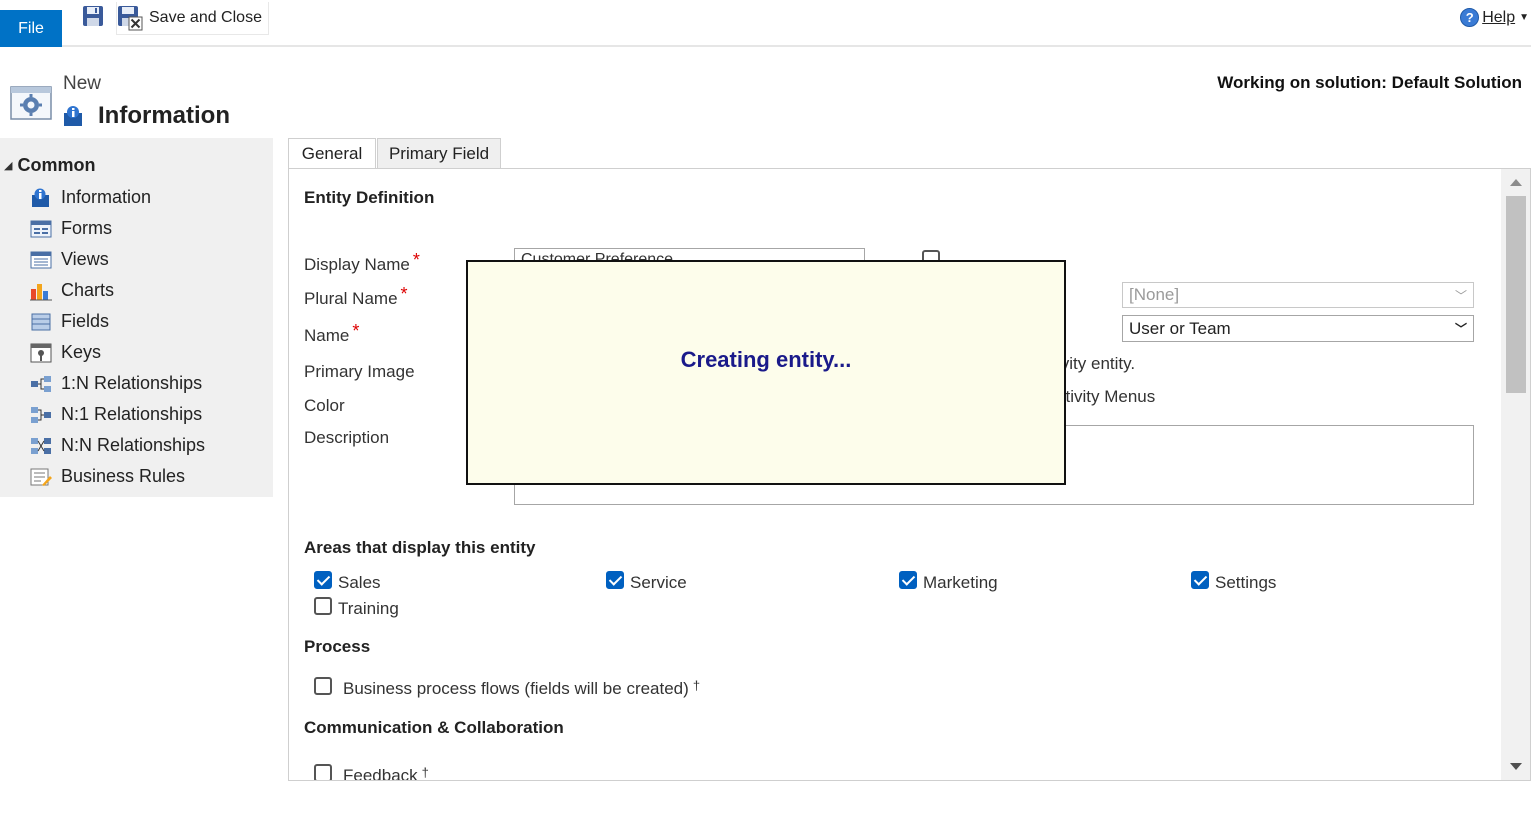 The width and height of the screenshot is (1531, 819). I want to click on training-checkbox, so click(323, 606).